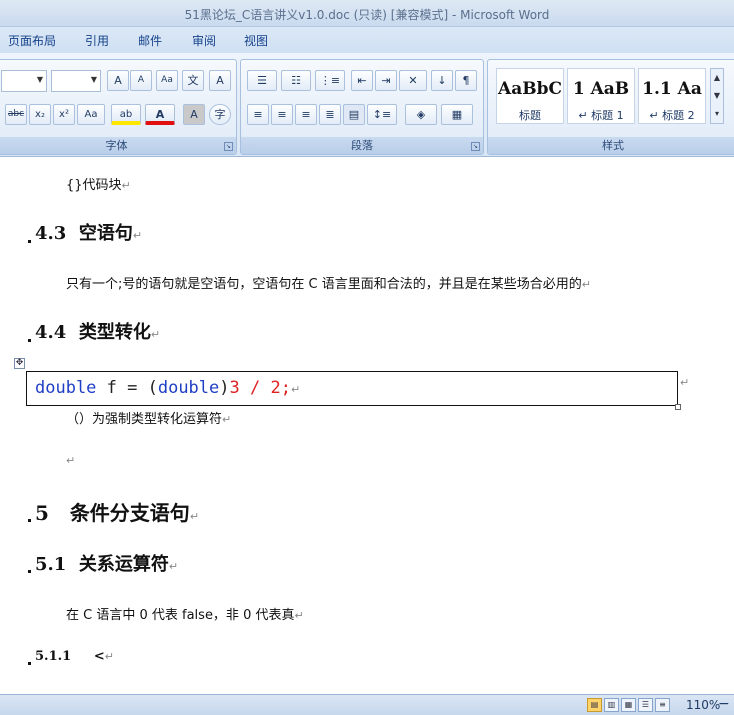  I want to click on ribbon-tabs: 页面布局 引用 邮件 审阅 视图, so click(367, 40).